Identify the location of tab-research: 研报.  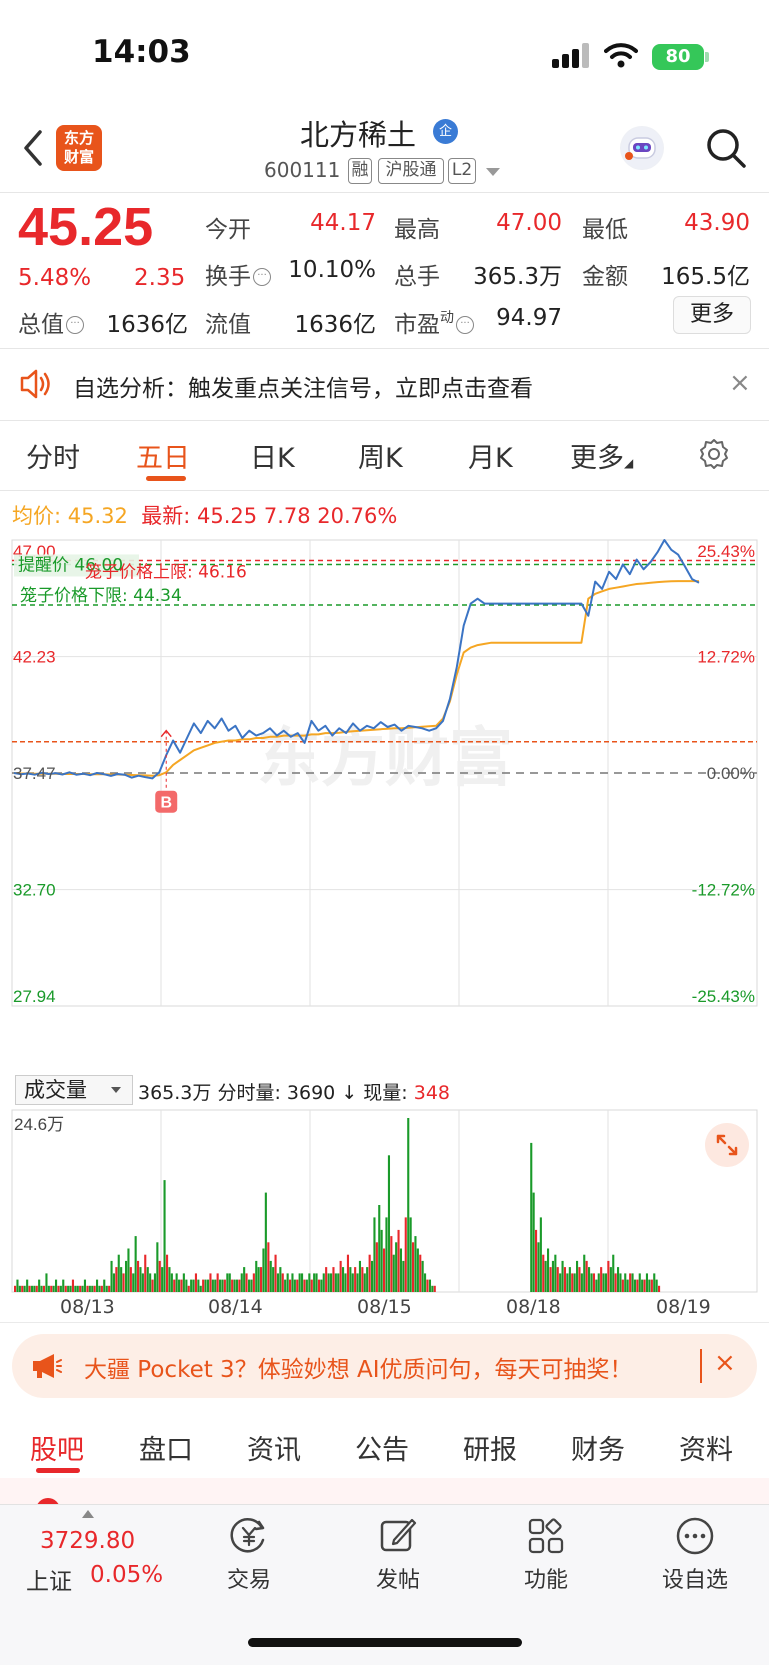
(490, 1447).